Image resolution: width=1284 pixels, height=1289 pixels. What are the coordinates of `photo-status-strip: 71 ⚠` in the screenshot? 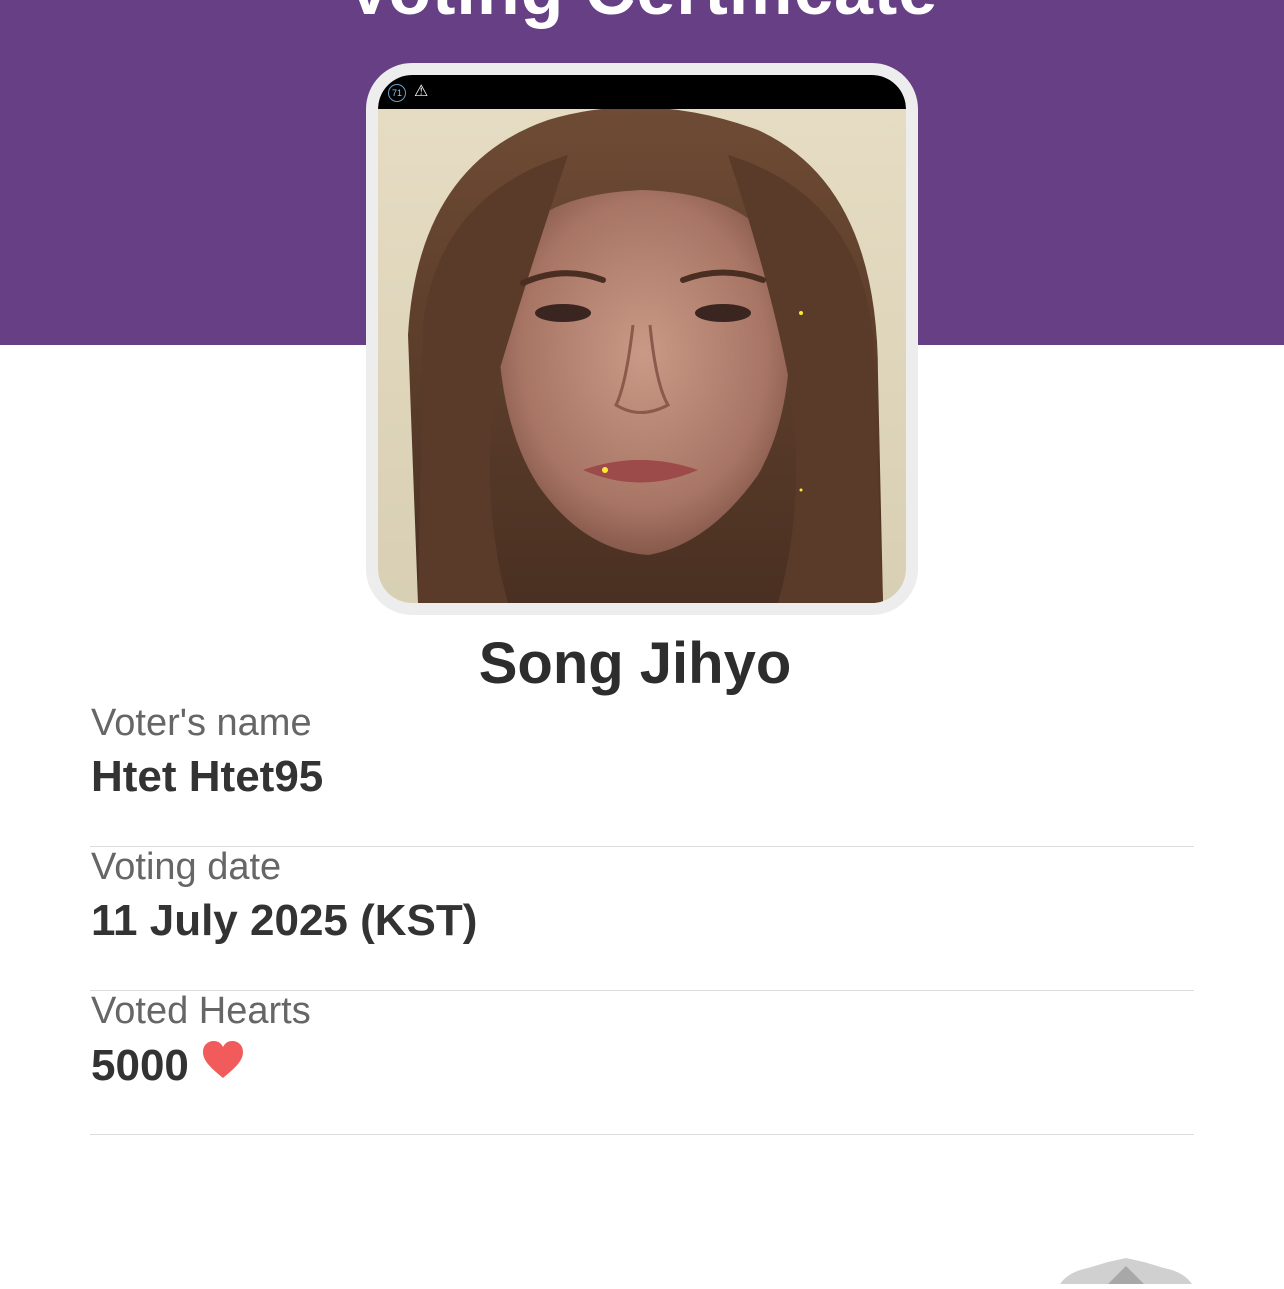 It's located at (642, 92).